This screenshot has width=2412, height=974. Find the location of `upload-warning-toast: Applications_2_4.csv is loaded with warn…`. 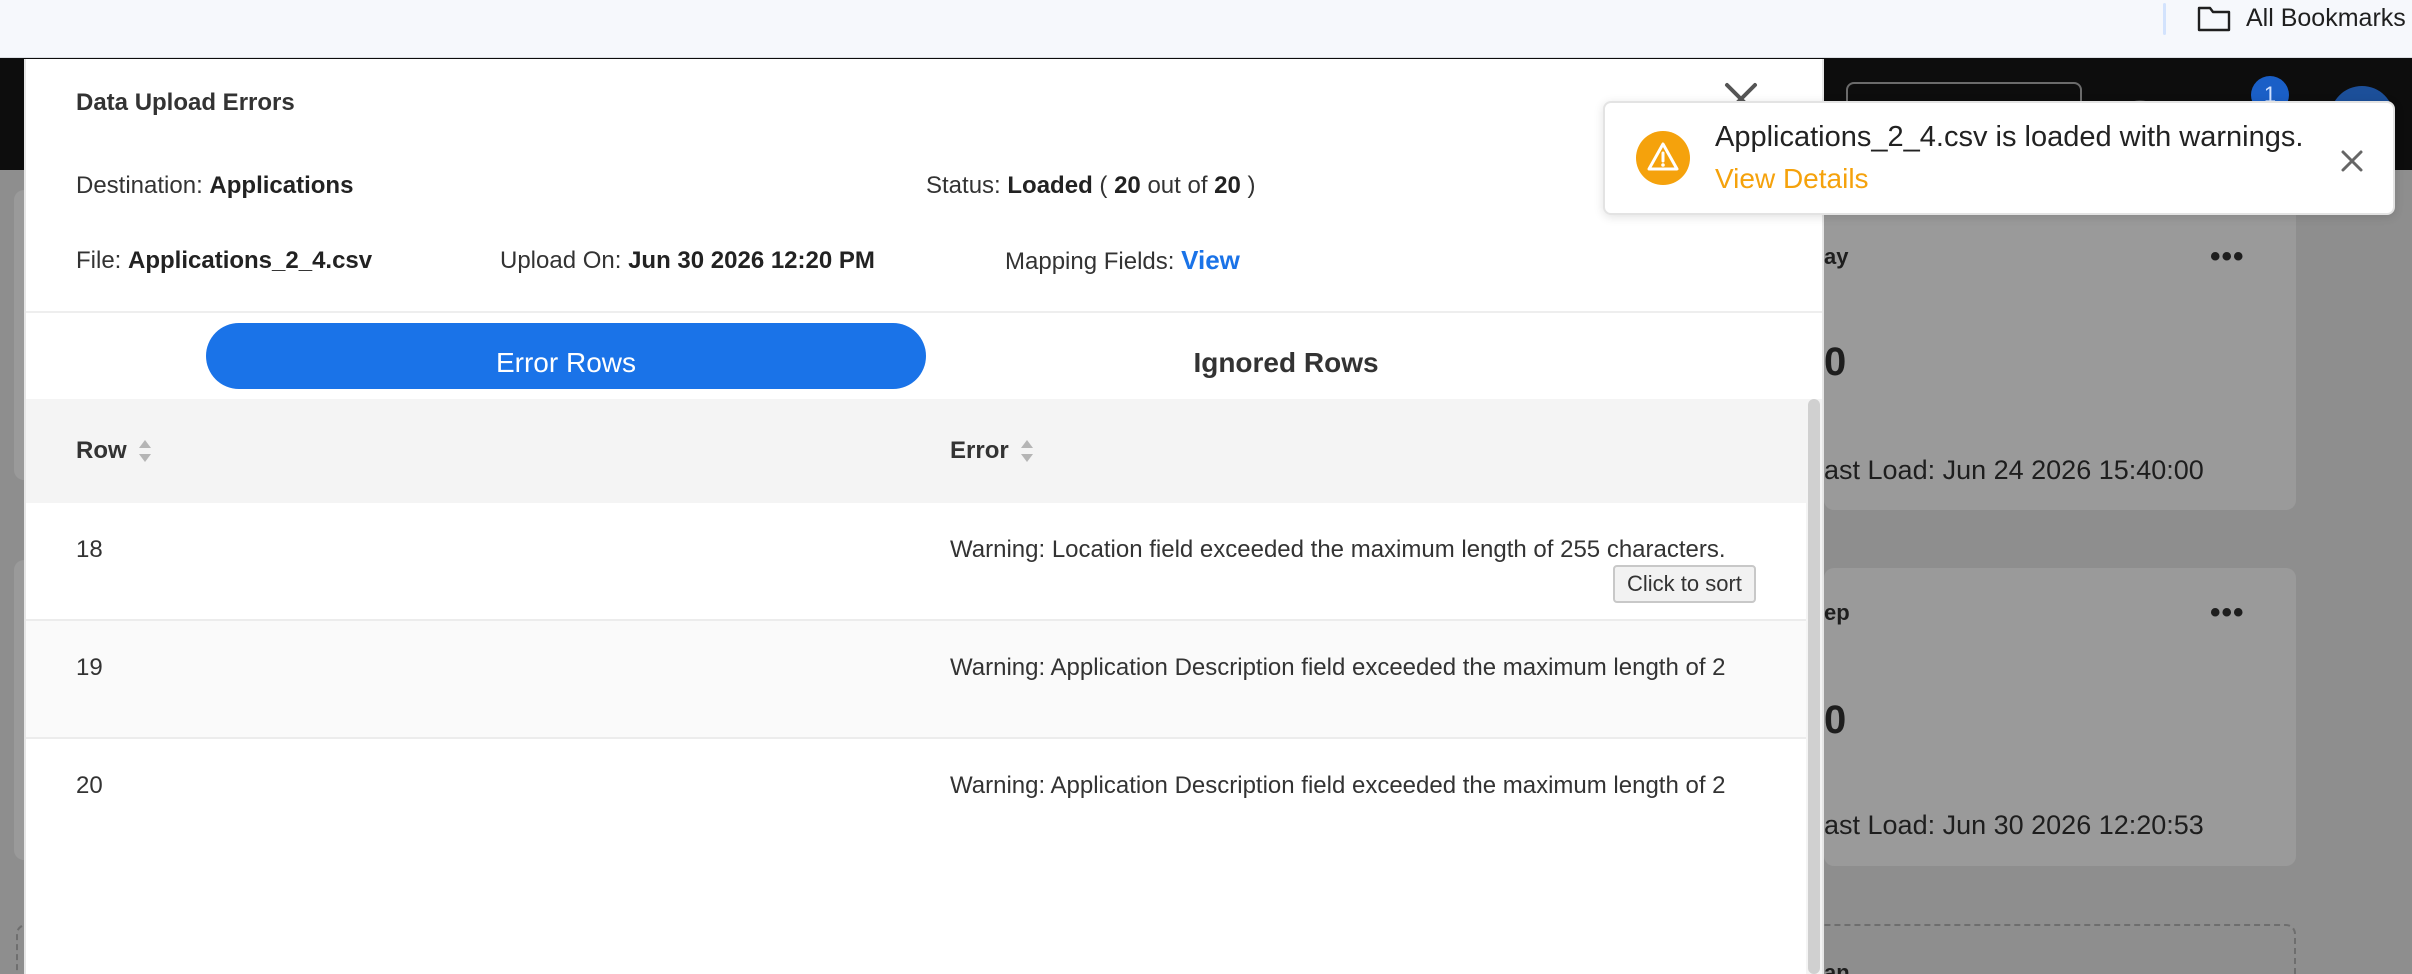

upload-warning-toast: Applications_2_4.csv is loaded with warn… is located at coordinates (1999, 158).